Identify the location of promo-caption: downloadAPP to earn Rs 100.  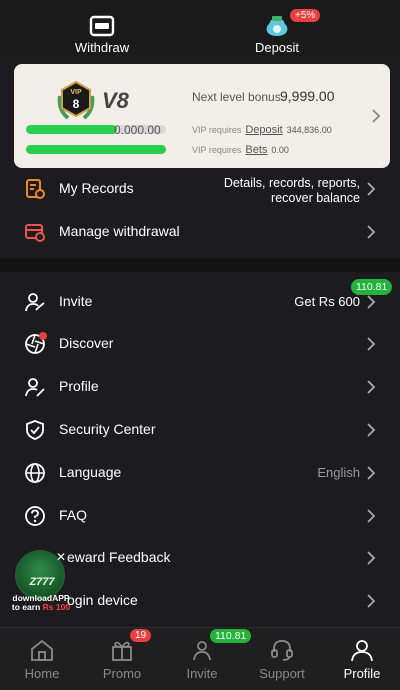
(41, 603).